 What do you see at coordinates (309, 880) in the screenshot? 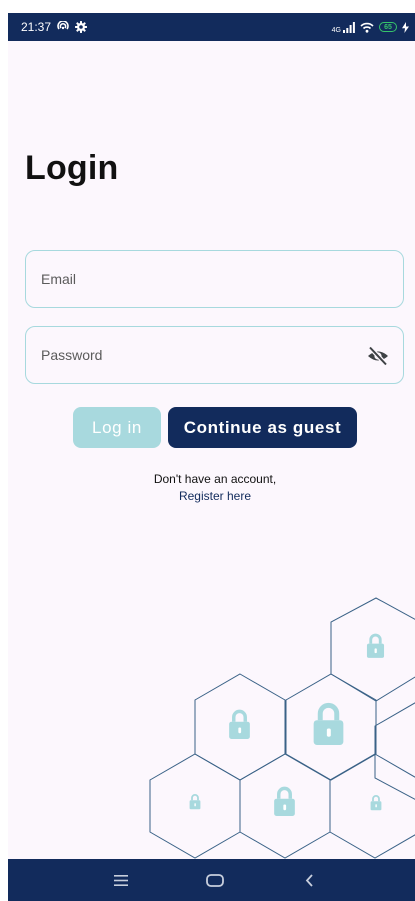
I see `back-icon` at bounding box center [309, 880].